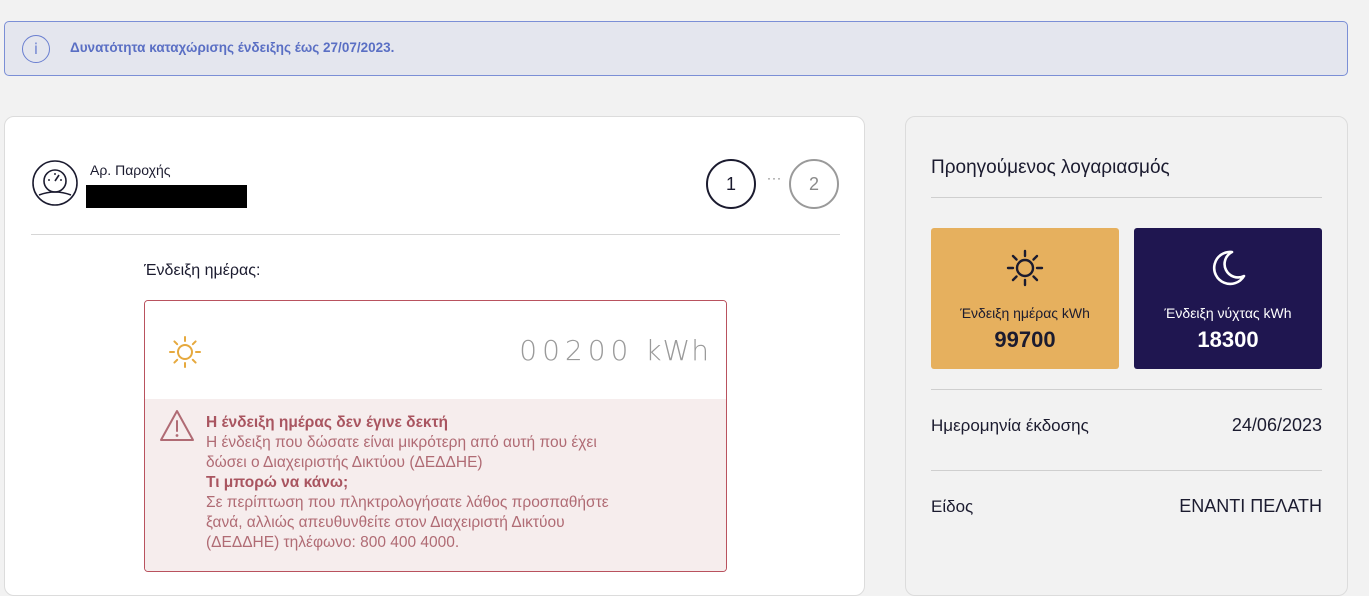 This screenshot has height=596, width=1369. What do you see at coordinates (1126, 197) in the screenshot?
I see `title-divider` at bounding box center [1126, 197].